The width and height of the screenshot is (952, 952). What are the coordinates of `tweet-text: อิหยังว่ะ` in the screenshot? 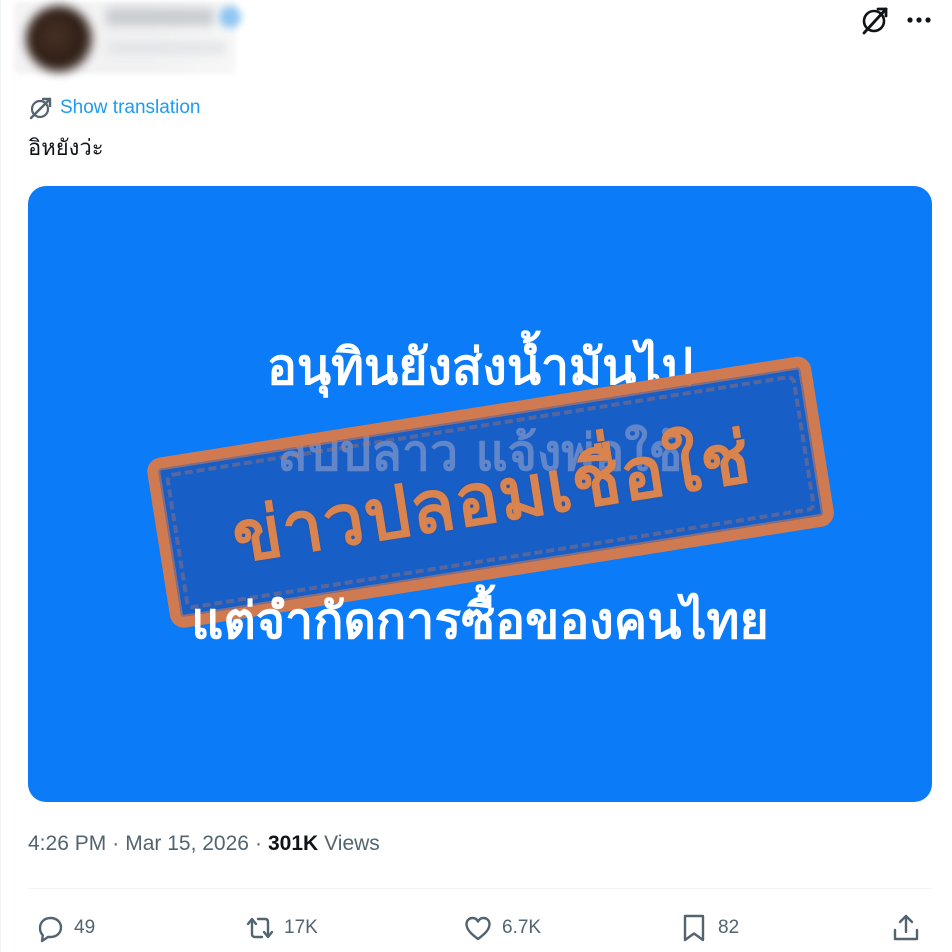 It's located at (66, 148).